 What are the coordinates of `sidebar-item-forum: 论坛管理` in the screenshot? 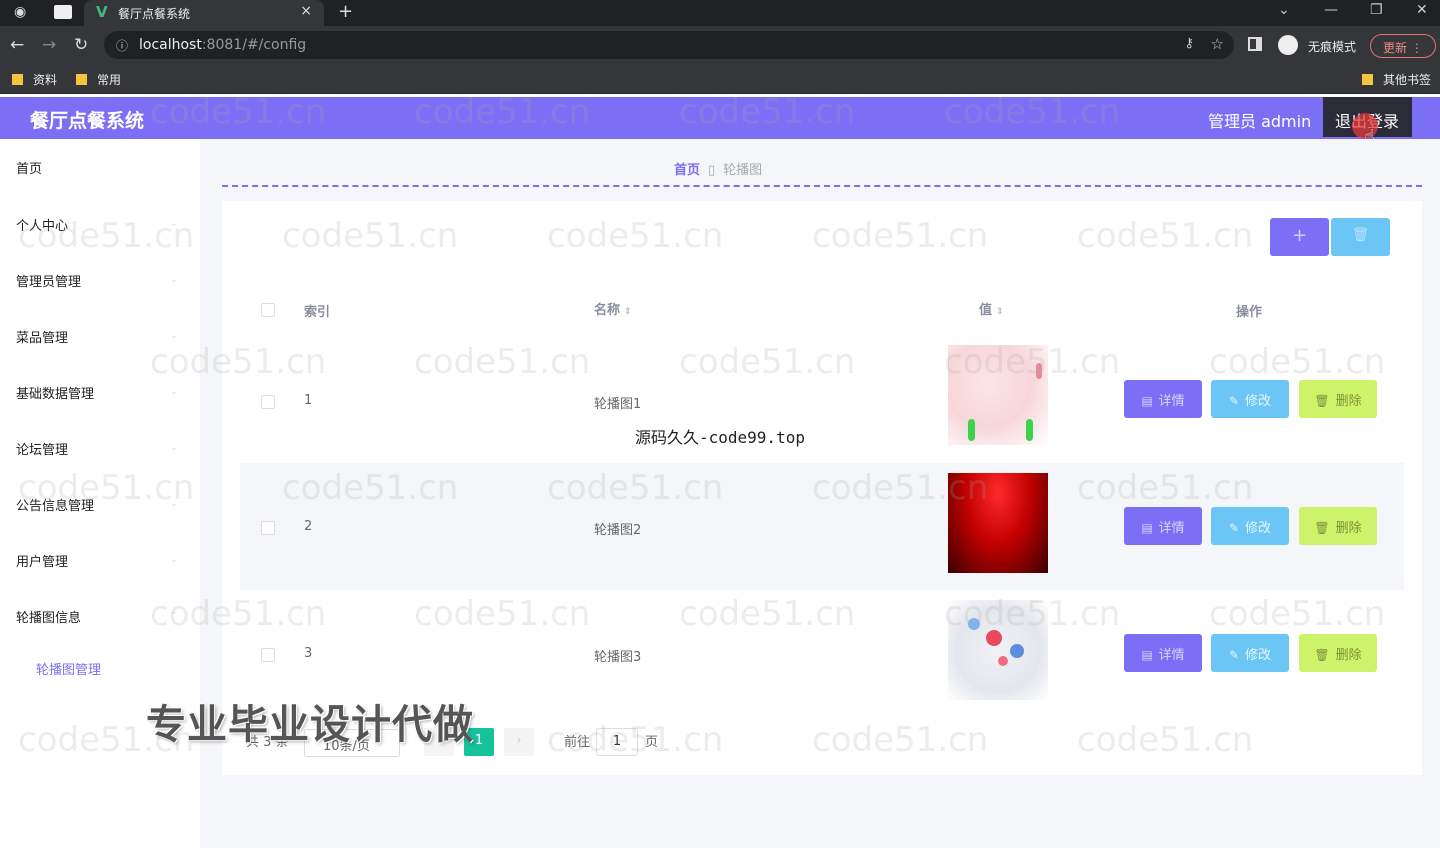 It's located at (42, 448).